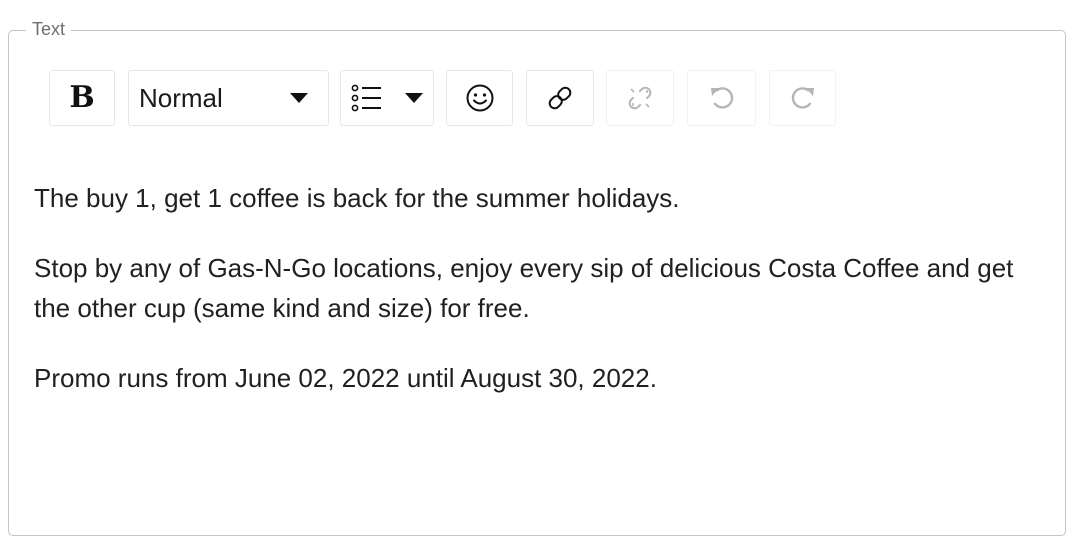  I want to click on bold-icon: B, so click(82, 97).